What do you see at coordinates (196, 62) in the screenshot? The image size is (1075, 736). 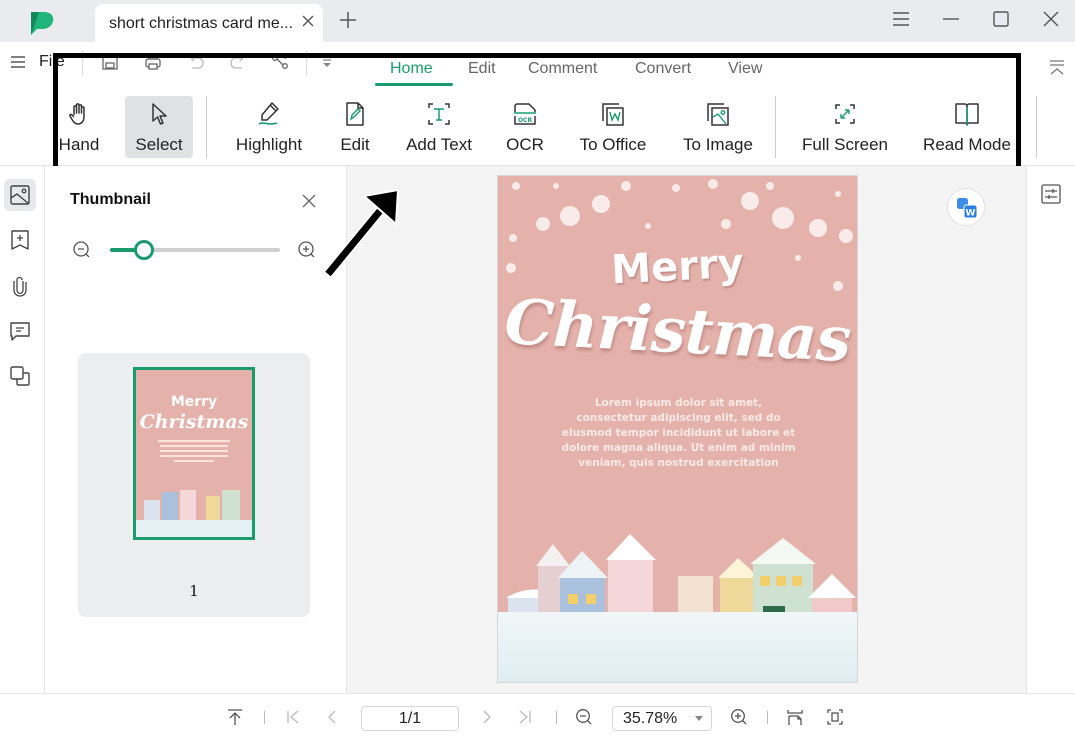 I see `undo-icon` at bounding box center [196, 62].